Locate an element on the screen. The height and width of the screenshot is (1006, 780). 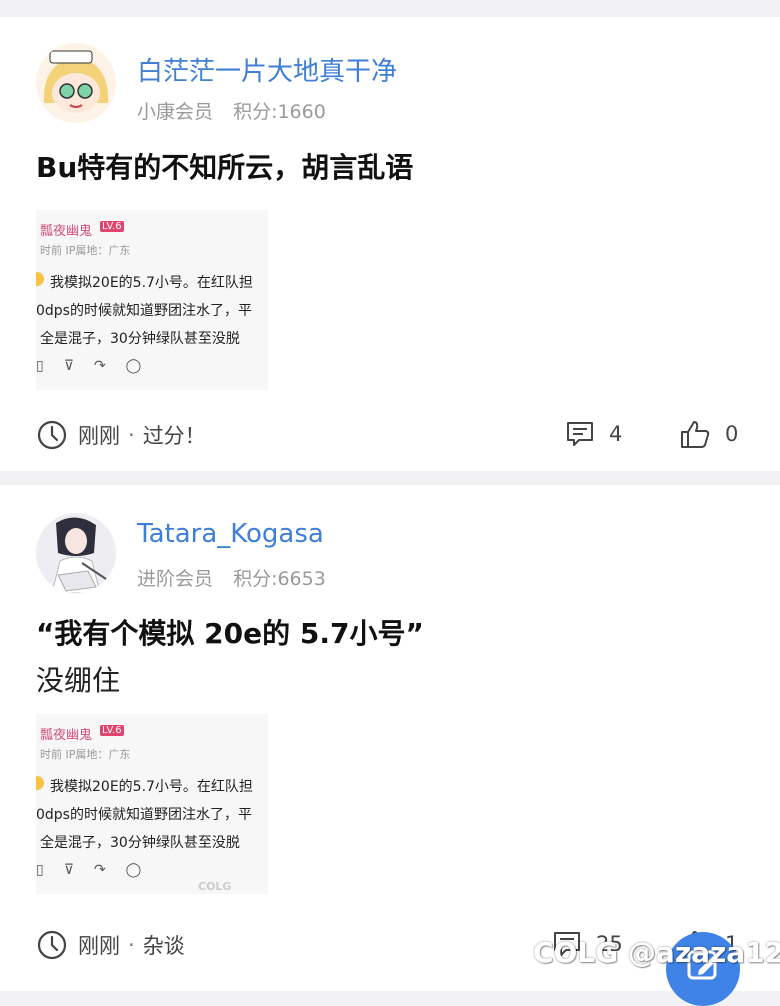
post-title: “我有个模拟 20e的 5.7小号” is located at coordinates (230, 632).